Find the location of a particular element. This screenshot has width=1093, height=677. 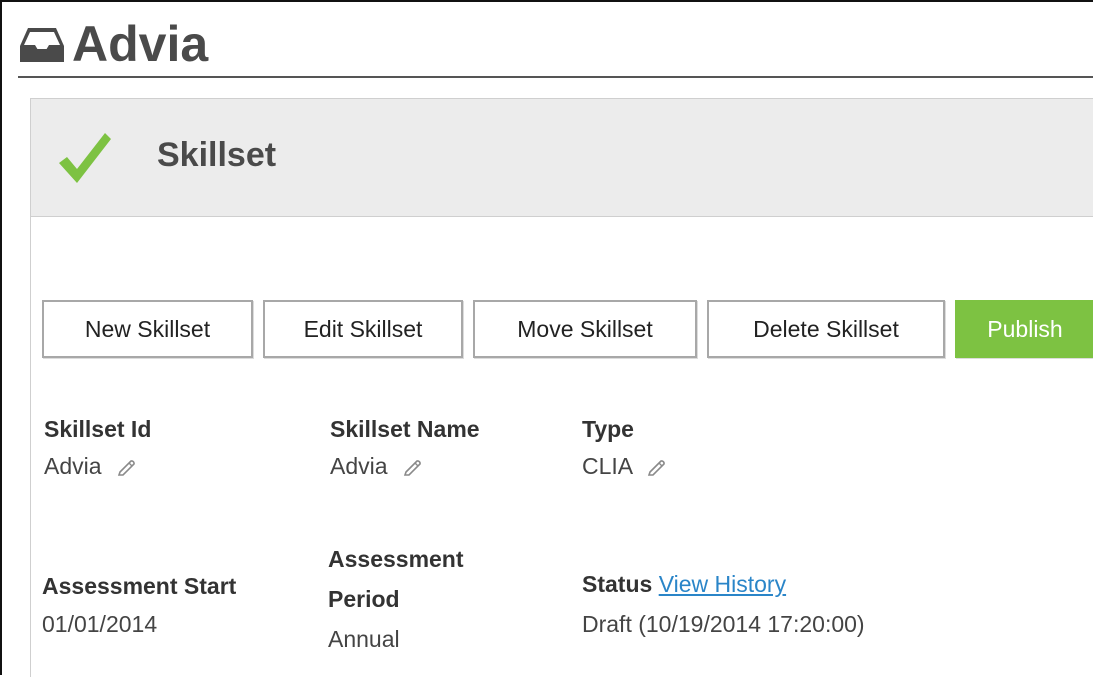

skillset-name-field: Skillset Name Advia is located at coordinates (405, 447).